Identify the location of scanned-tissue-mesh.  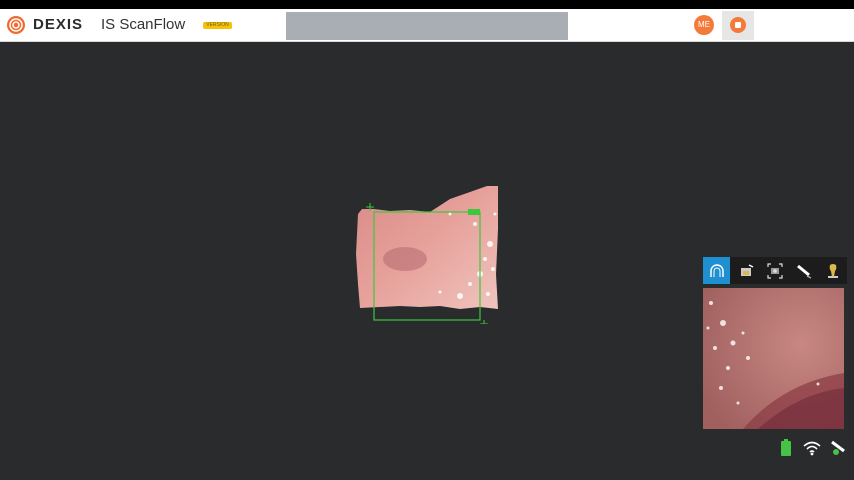
(427, 247).